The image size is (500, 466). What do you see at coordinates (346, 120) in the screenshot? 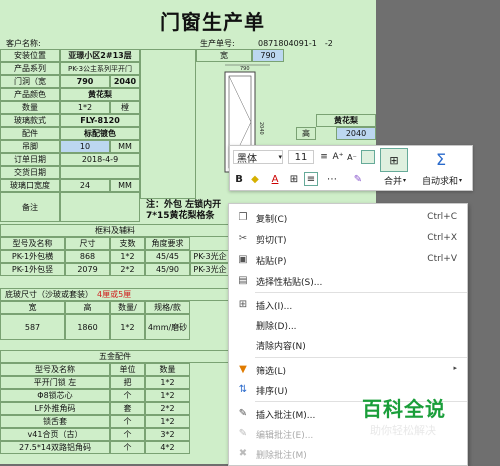
I see `color-value: 黄花梨` at bounding box center [346, 120].